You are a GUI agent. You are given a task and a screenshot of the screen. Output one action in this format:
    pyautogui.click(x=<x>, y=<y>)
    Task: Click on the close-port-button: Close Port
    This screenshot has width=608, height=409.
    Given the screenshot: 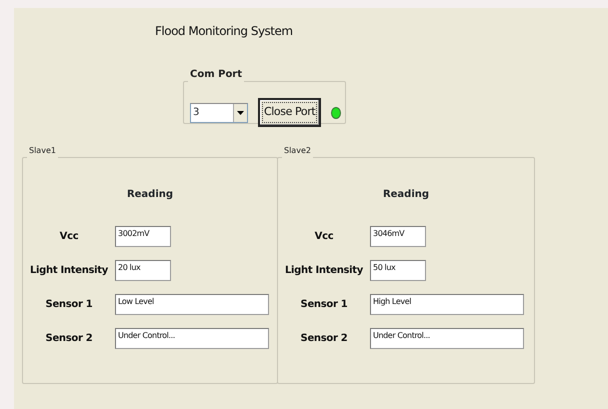 What is the action you would take?
    pyautogui.click(x=290, y=112)
    